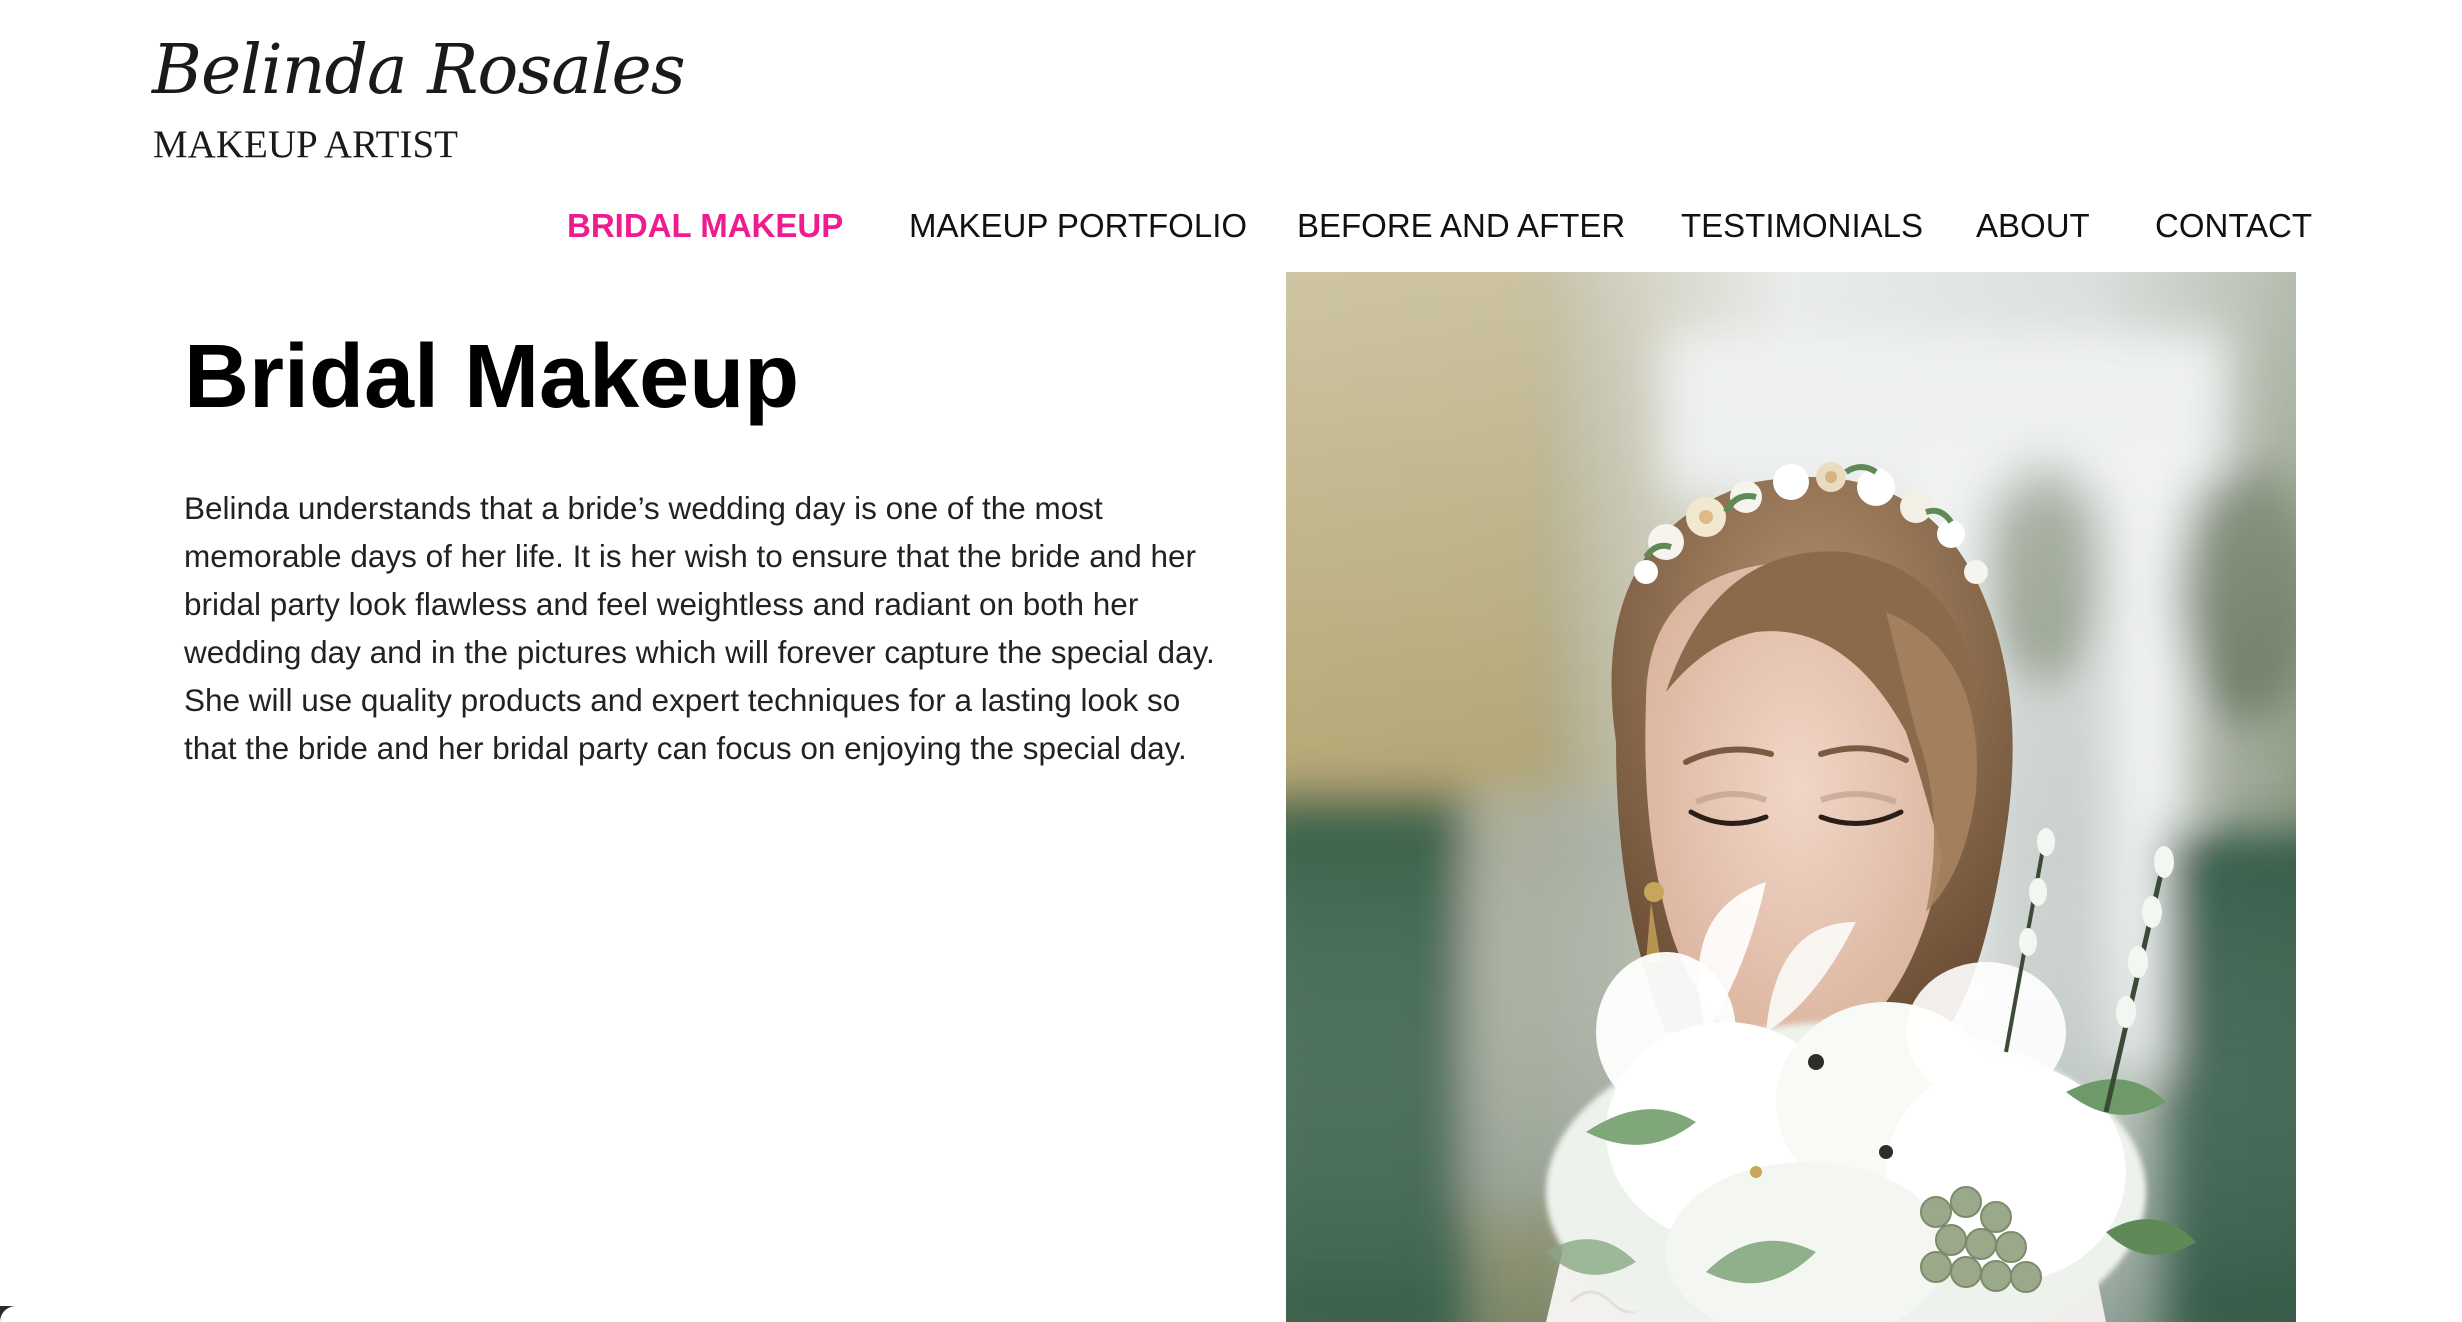 This screenshot has height=1322, width=2462. What do you see at coordinates (16, 1314) in the screenshot?
I see `window-corner` at bounding box center [16, 1314].